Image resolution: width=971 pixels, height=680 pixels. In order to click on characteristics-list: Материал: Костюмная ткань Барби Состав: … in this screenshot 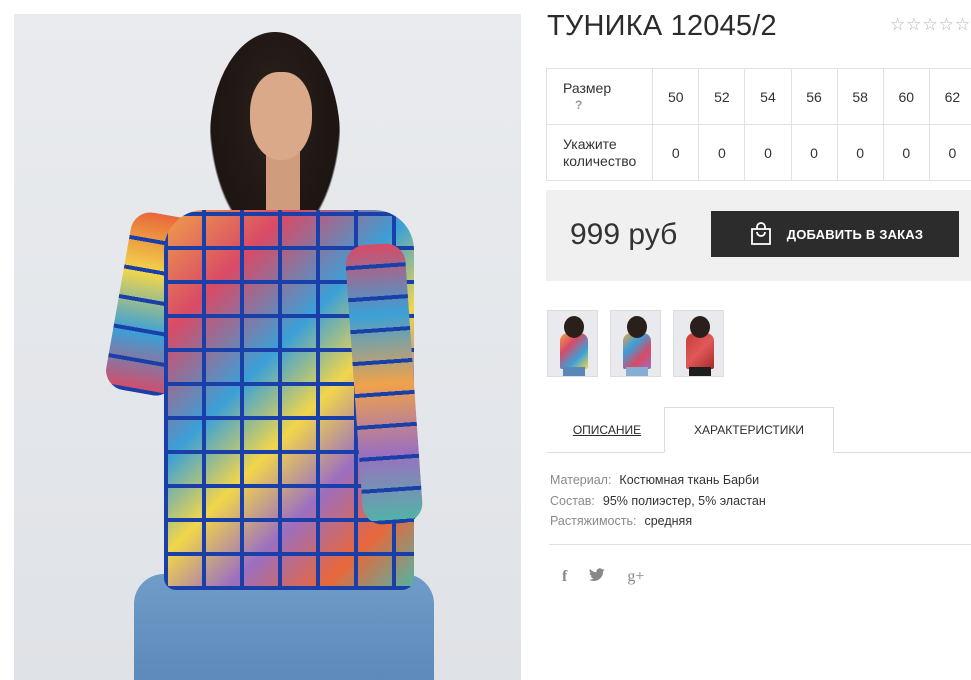, I will do `click(658, 501)`.